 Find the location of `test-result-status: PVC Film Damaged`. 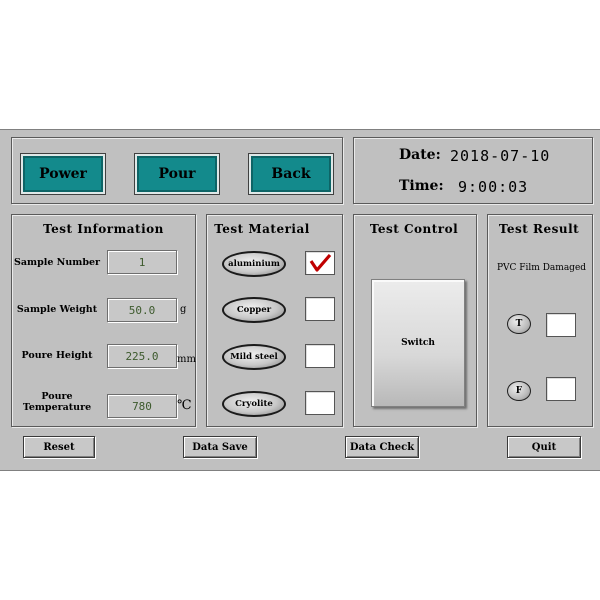

test-result-status: PVC Film Damaged is located at coordinates (542, 268).